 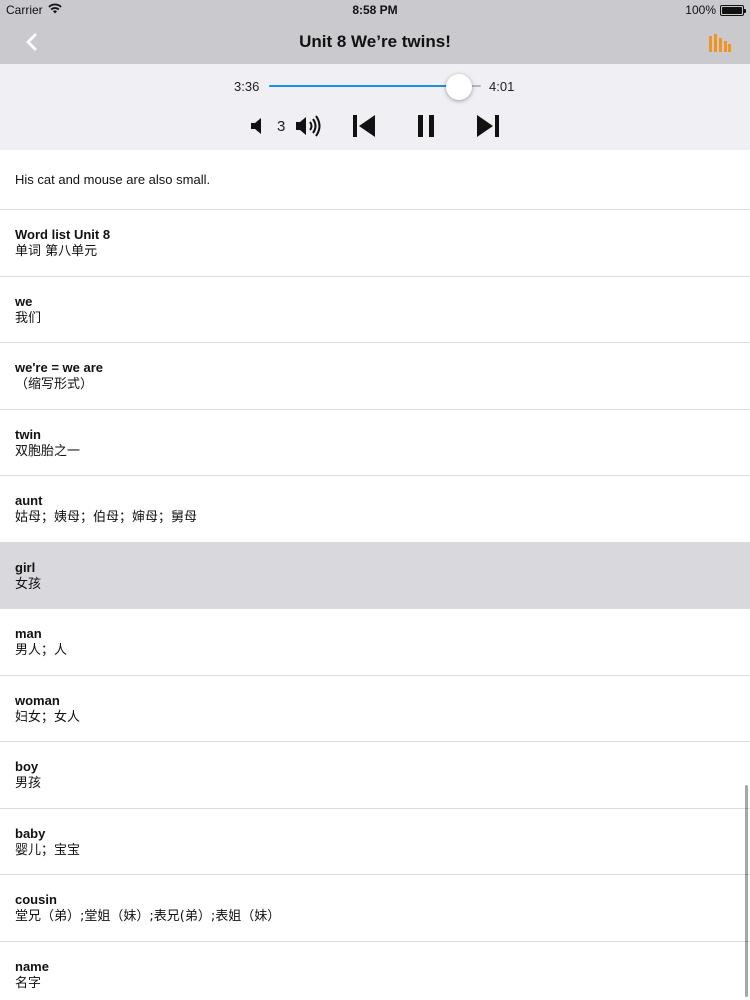 What do you see at coordinates (59, 367) in the screenshot?
I see `word-label: we're = we are` at bounding box center [59, 367].